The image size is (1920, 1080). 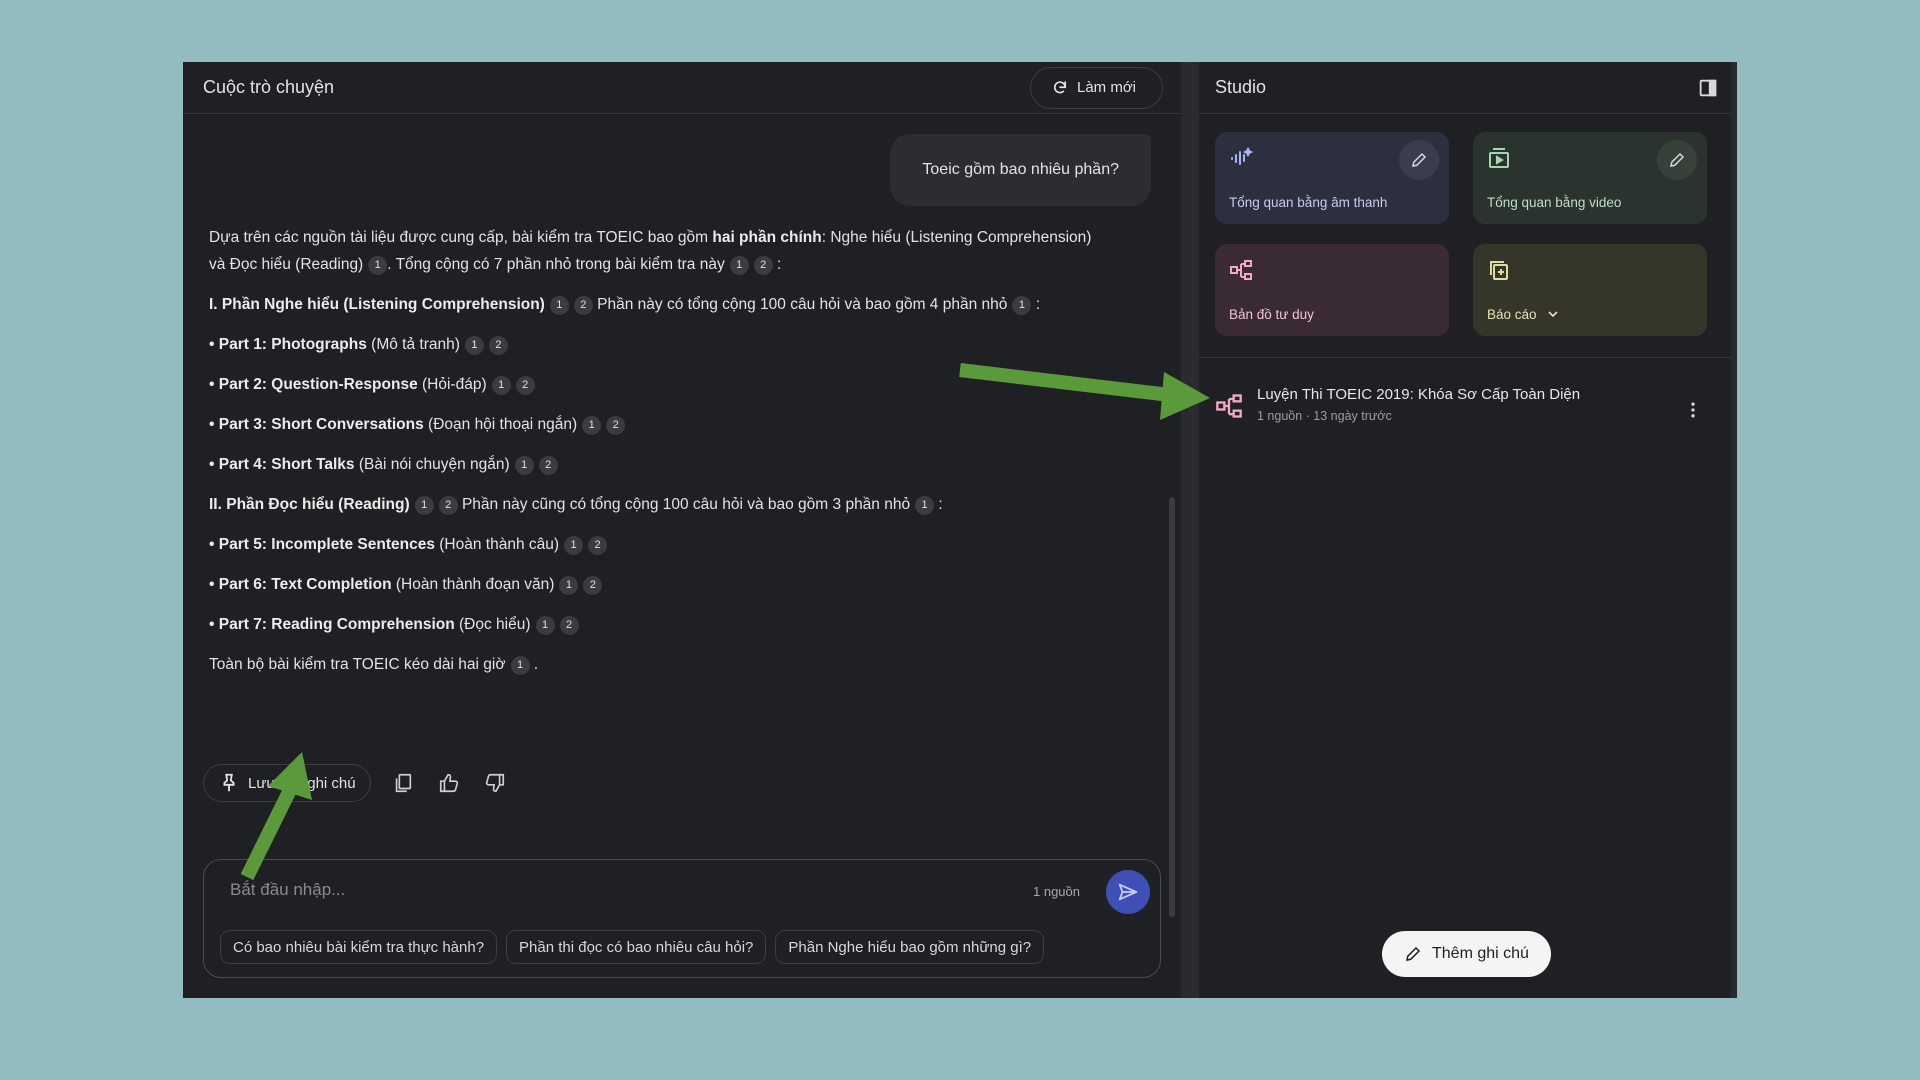 I want to click on send-icon, so click(x=1128, y=892).